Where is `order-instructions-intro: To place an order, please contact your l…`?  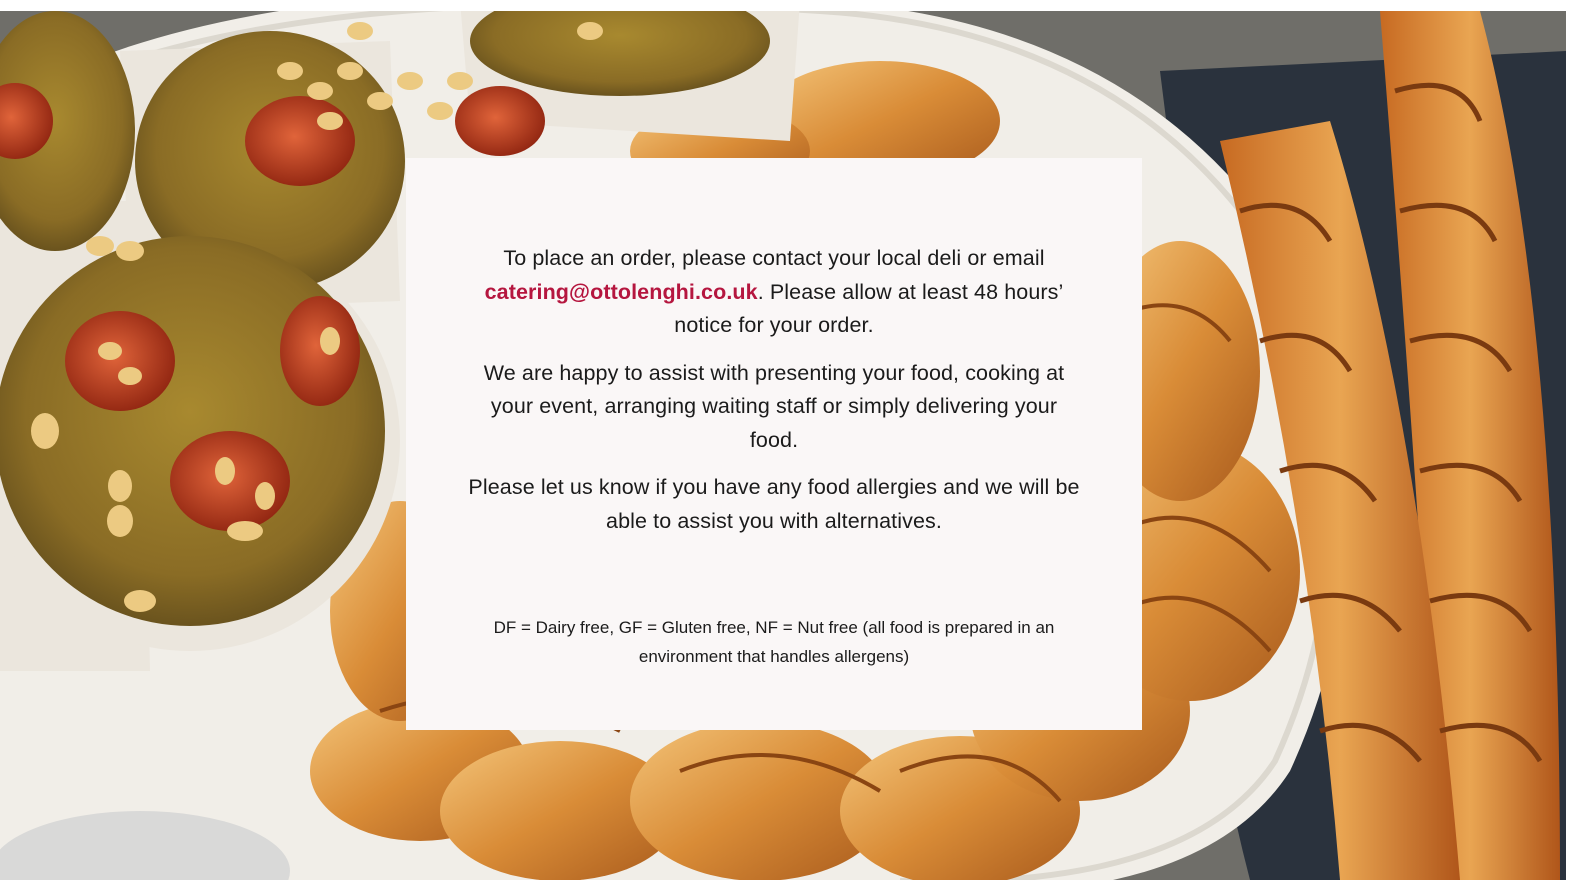
order-instructions-intro: To place an order, please contact your l… is located at coordinates (774, 258).